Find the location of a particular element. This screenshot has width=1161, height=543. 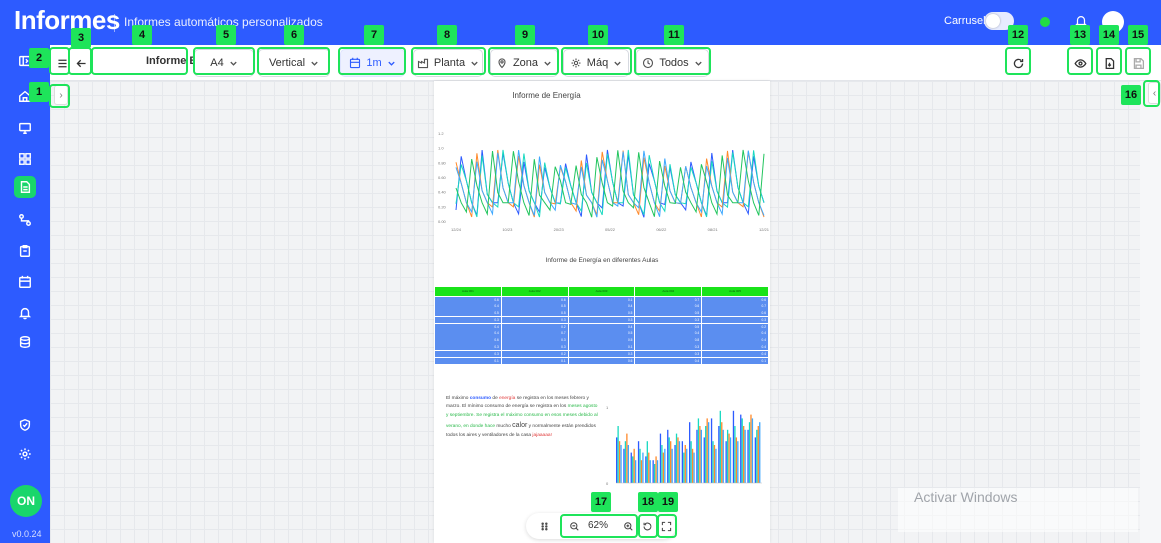

reports-icon is located at coordinates (25, 187).